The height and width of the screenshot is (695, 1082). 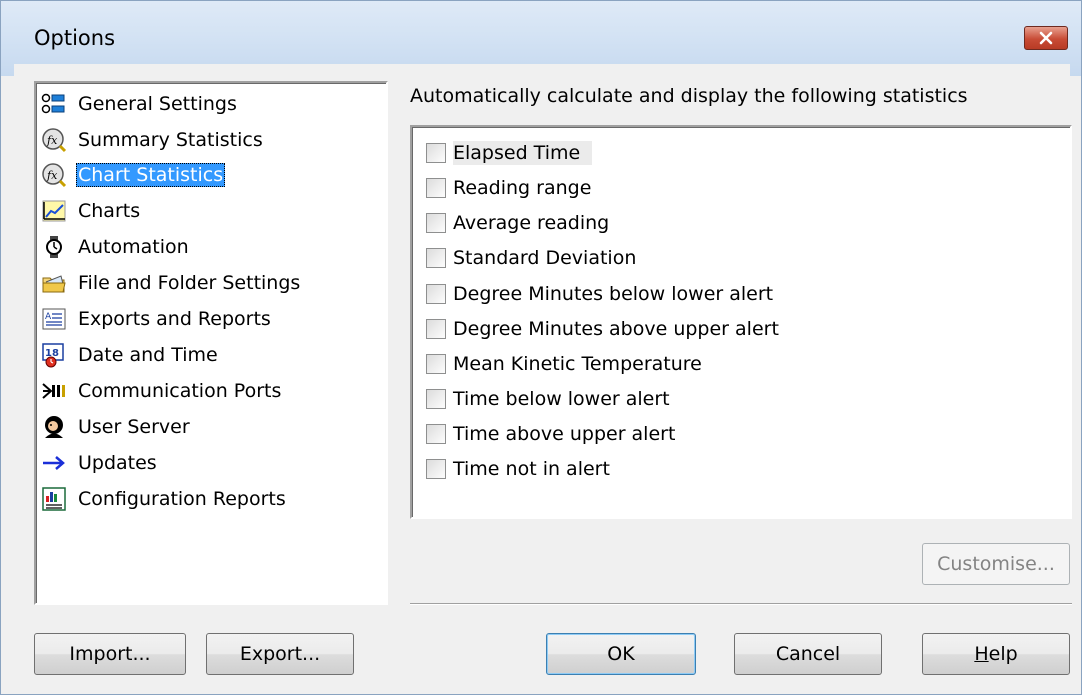 I want to click on statistic-label: Average reading, so click(x=531, y=223).